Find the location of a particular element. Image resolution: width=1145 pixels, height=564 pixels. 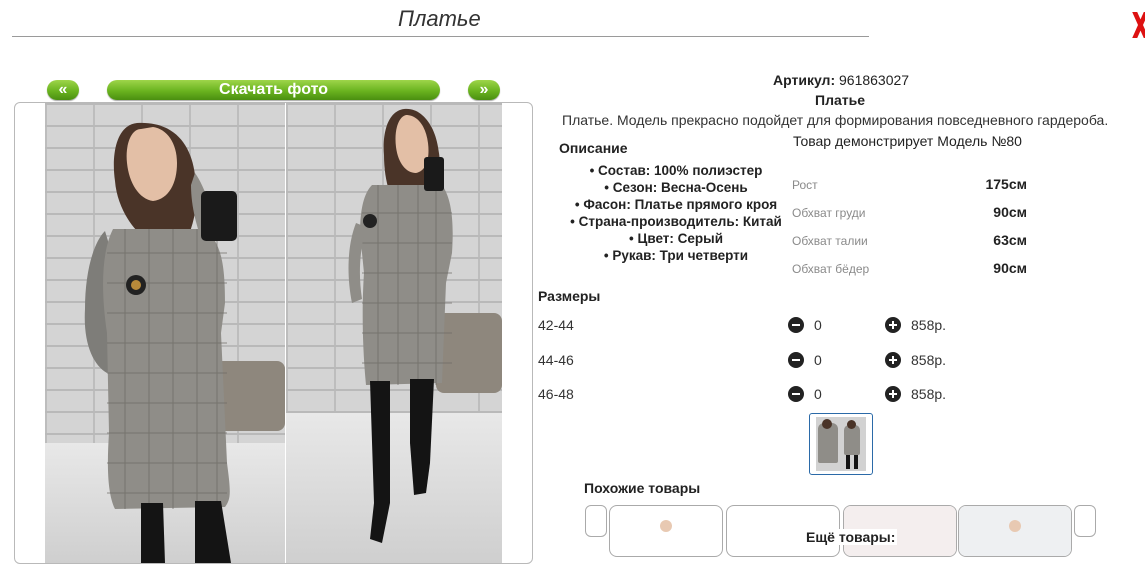

download-photo-button: Скачать фото is located at coordinates (273, 90).